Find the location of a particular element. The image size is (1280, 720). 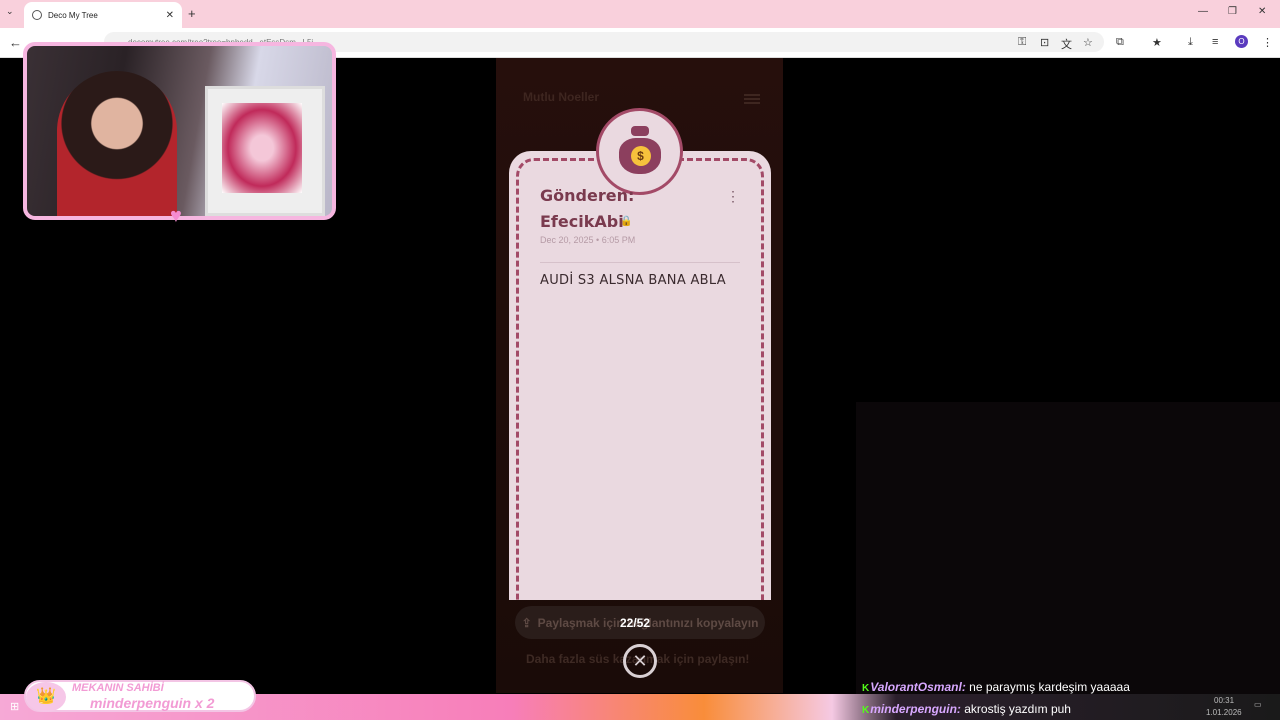

chat-message: Kminderpenguin: akrostiş yazdım puh is located at coordinates (966, 709).